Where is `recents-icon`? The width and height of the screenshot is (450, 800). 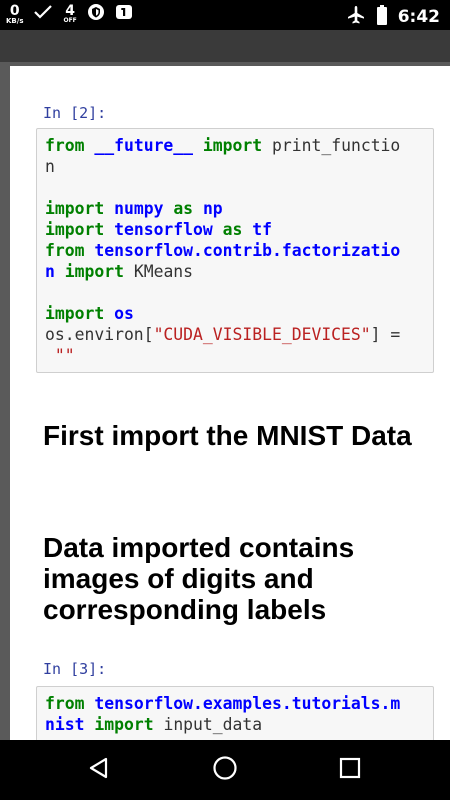
recents-icon is located at coordinates (350, 770).